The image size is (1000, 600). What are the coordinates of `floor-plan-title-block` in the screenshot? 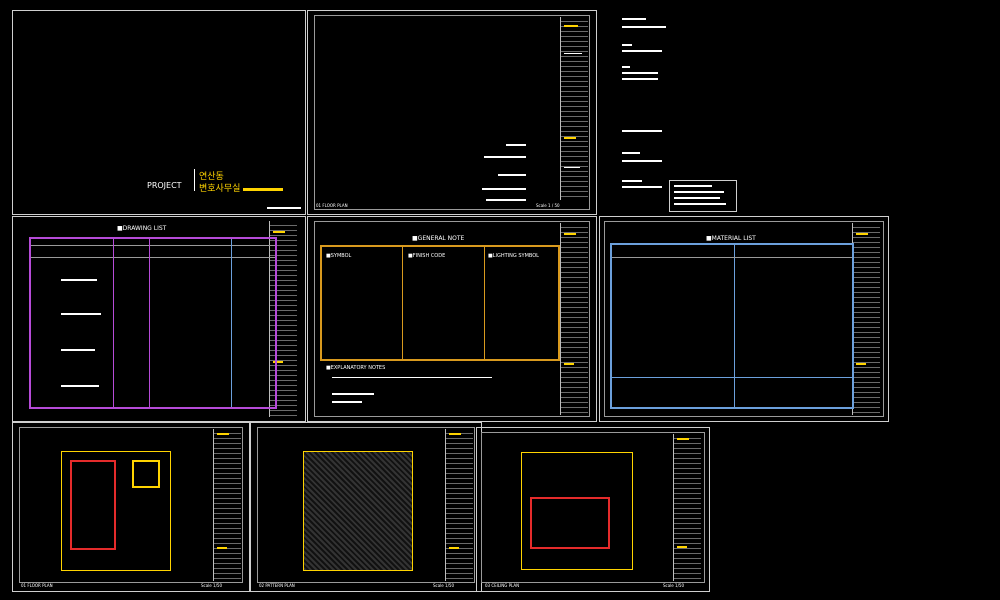 It's located at (227, 505).